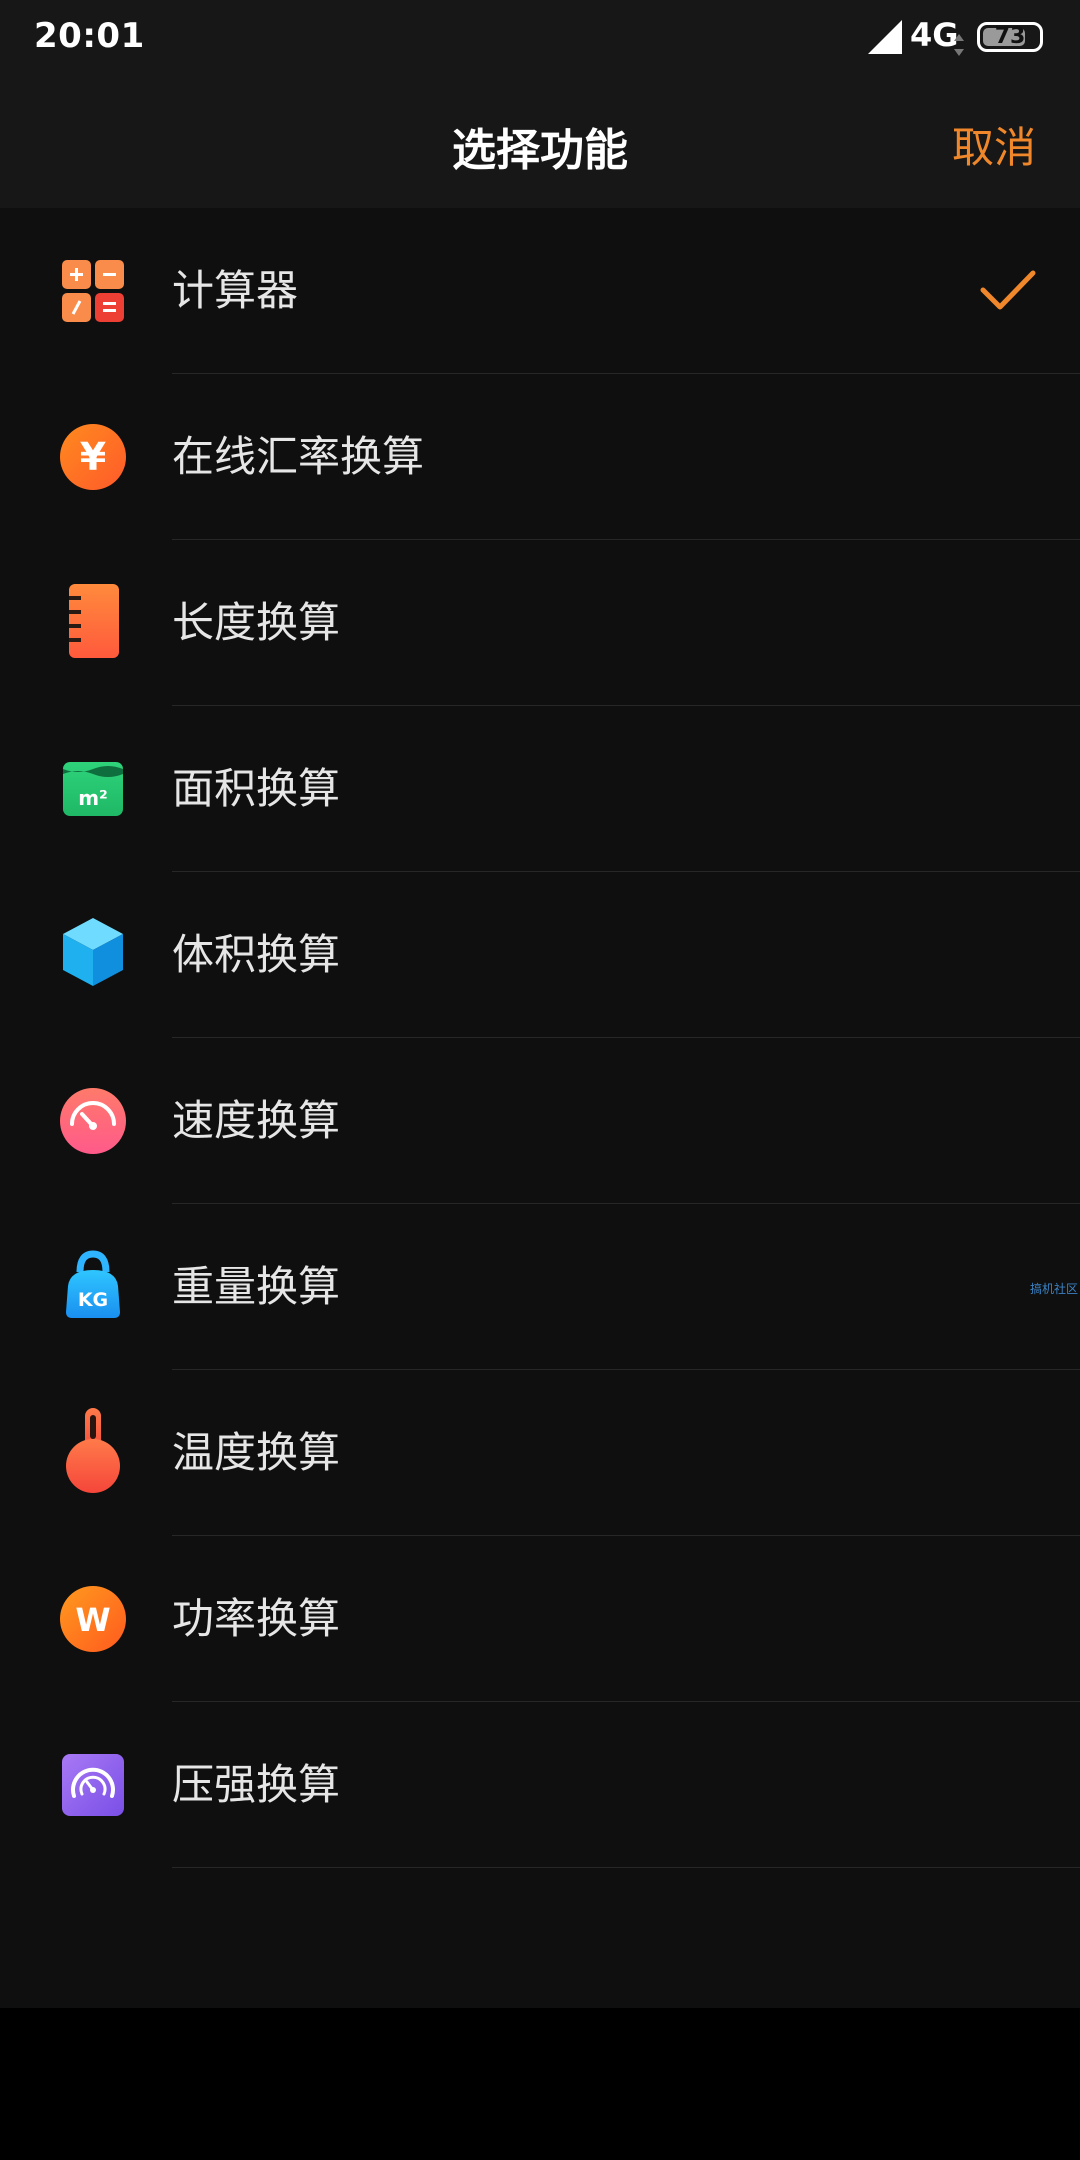  Describe the element at coordinates (298, 456) in the screenshot. I see `item-label: 在线汇率换算` at that location.